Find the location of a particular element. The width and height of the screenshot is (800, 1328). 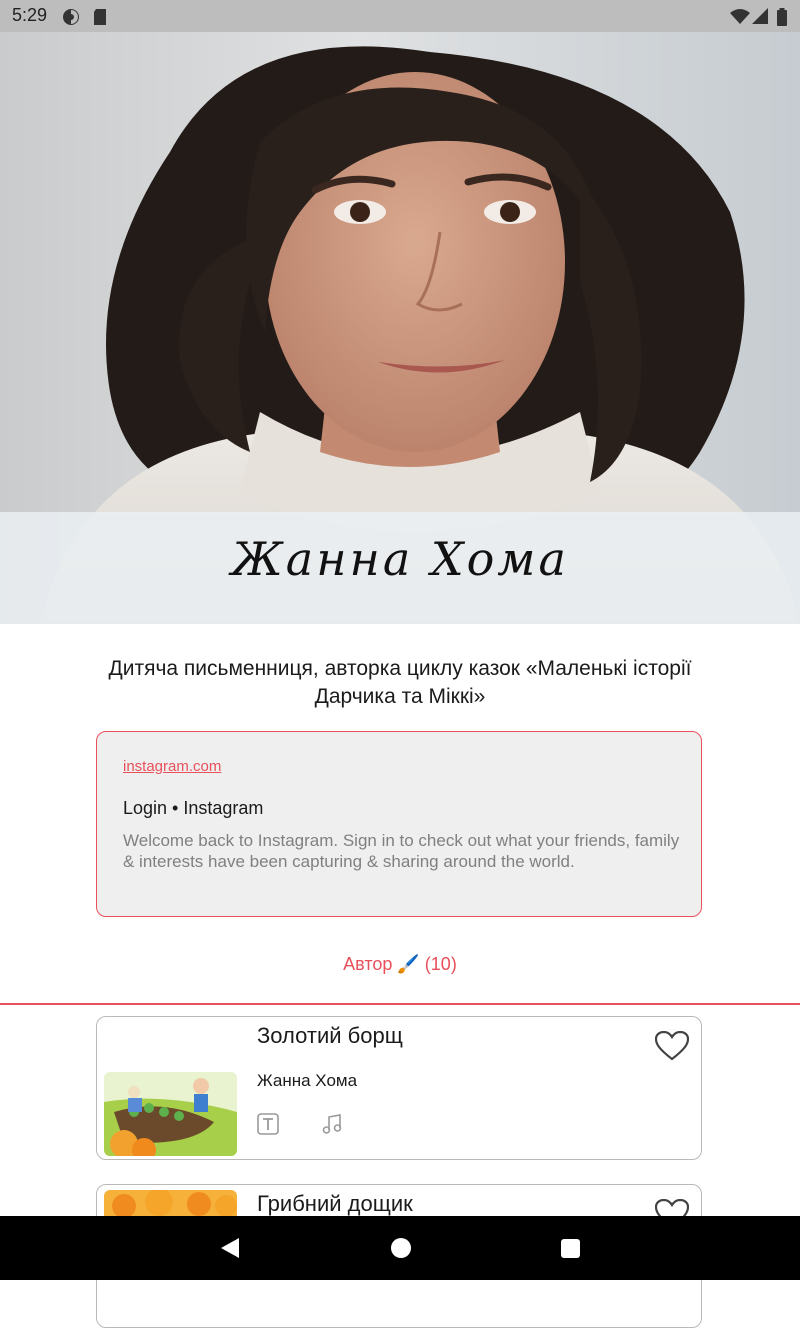

circle-half-icon is located at coordinates (71, 17).